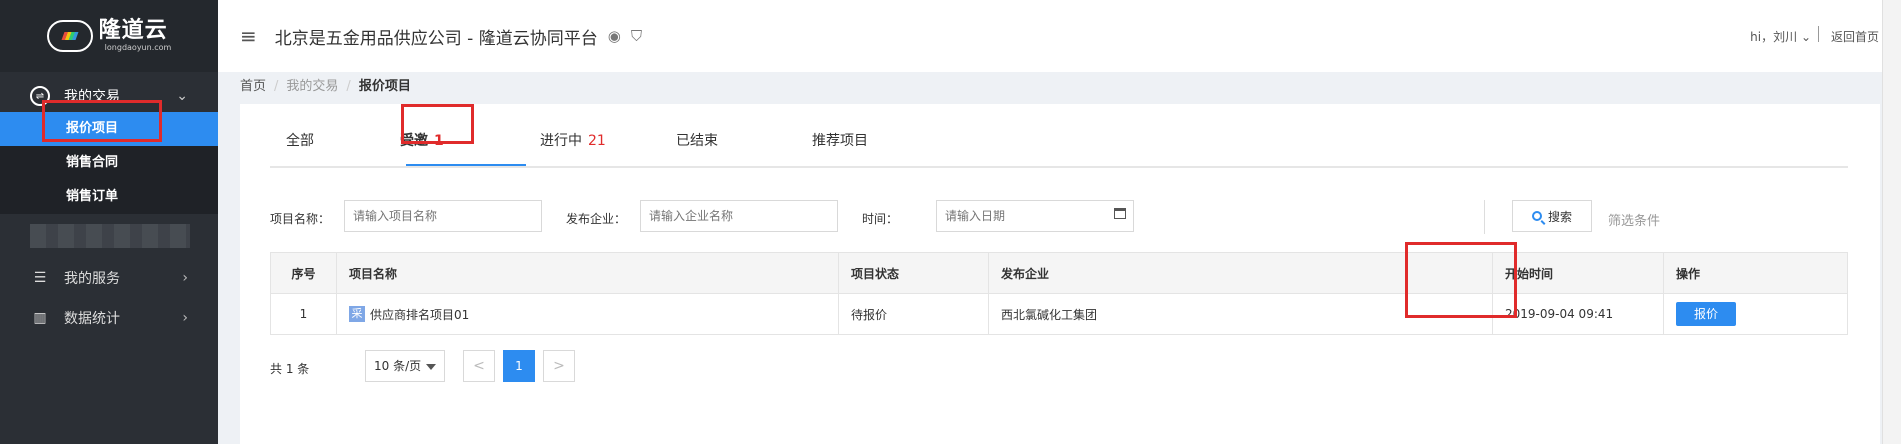  Describe the element at coordinates (290, 369) in the screenshot. I see `total-count: 共 1 条` at that location.